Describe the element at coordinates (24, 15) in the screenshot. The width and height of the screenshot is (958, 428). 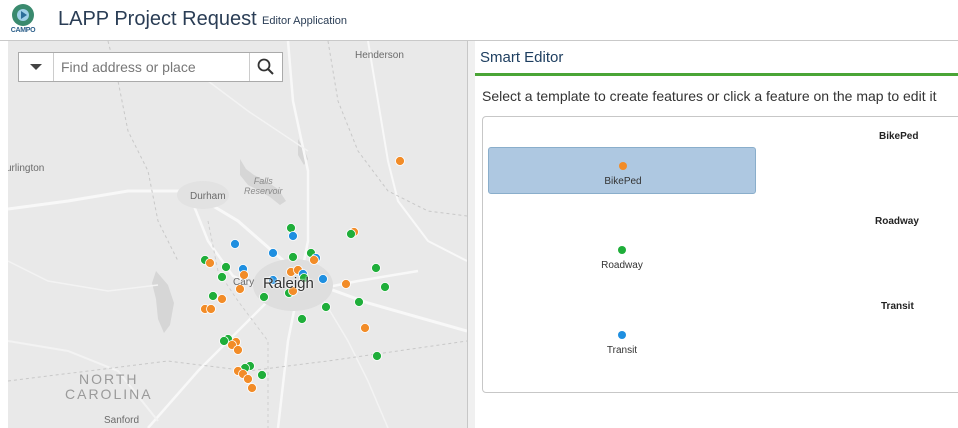
I see `play-icon` at that location.